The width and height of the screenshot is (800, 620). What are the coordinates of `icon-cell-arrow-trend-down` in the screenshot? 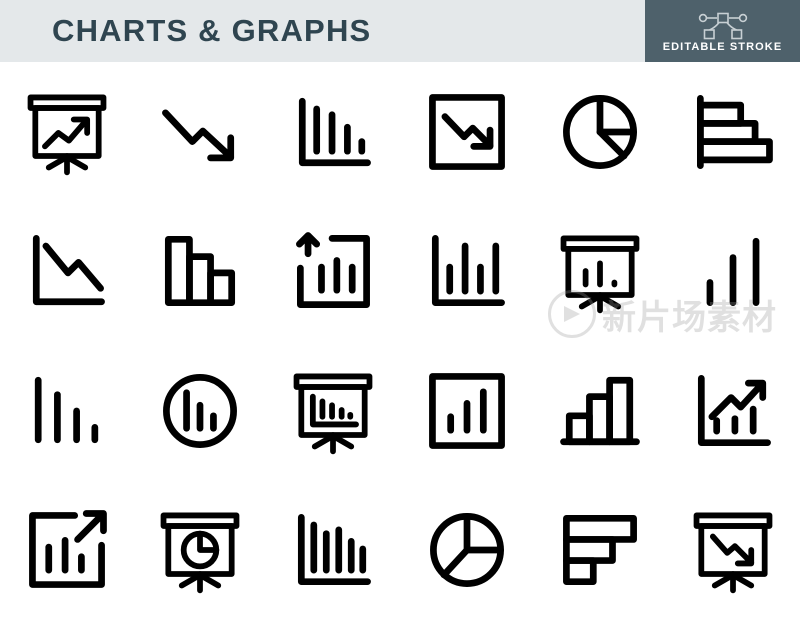 It's located at (199, 132).